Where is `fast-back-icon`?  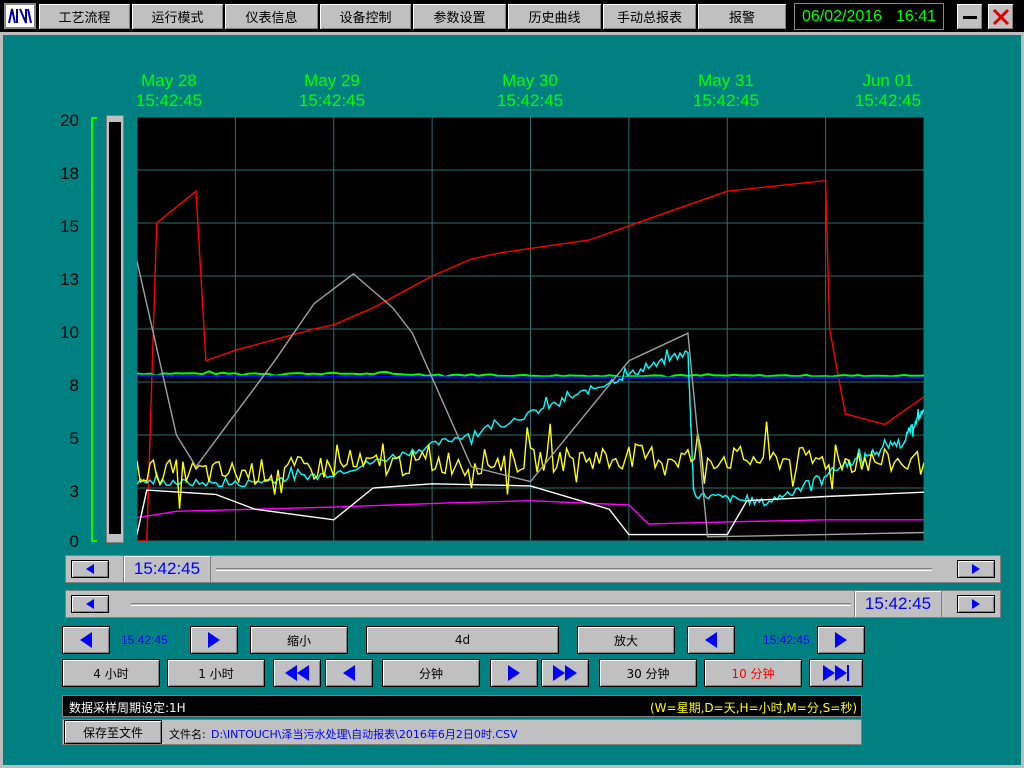
fast-back-icon is located at coordinates (291, 673).